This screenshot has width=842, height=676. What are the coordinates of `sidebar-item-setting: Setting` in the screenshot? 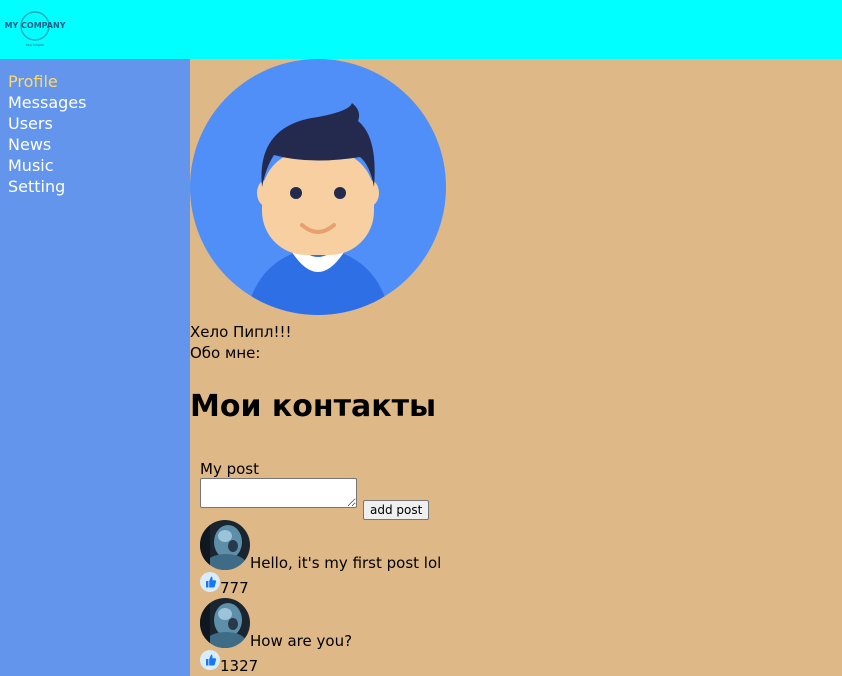 It's located at (99, 186).